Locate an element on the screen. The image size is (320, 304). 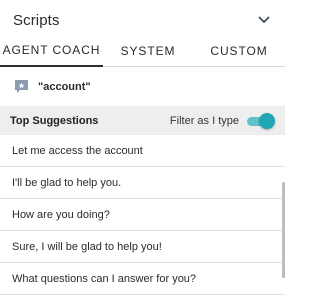
suggestions-title: Top Suggestions is located at coordinates (54, 120).